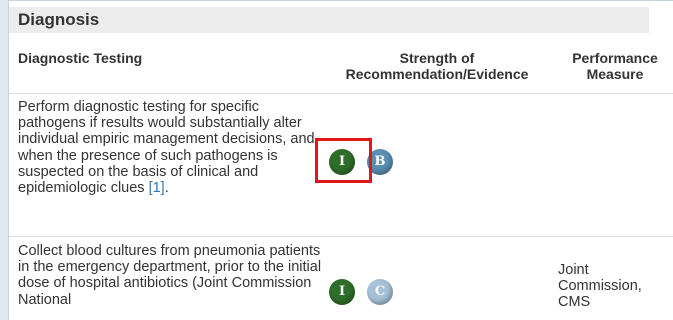 Image resolution: width=673 pixels, height=320 pixels. Describe the element at coordinates (380, 292) in the screenshot. I see `evidence-badge: C` at that location.